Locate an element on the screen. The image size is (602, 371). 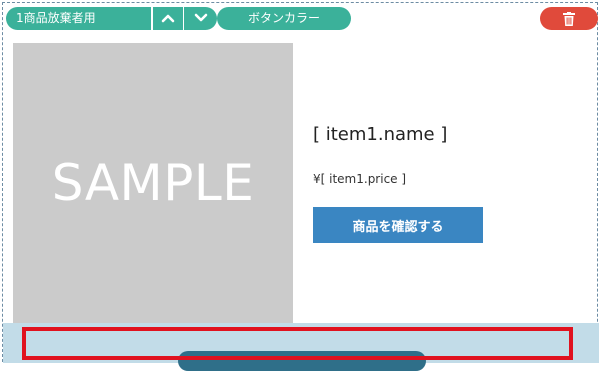
move-down-button is located at coordinates (200, 18).